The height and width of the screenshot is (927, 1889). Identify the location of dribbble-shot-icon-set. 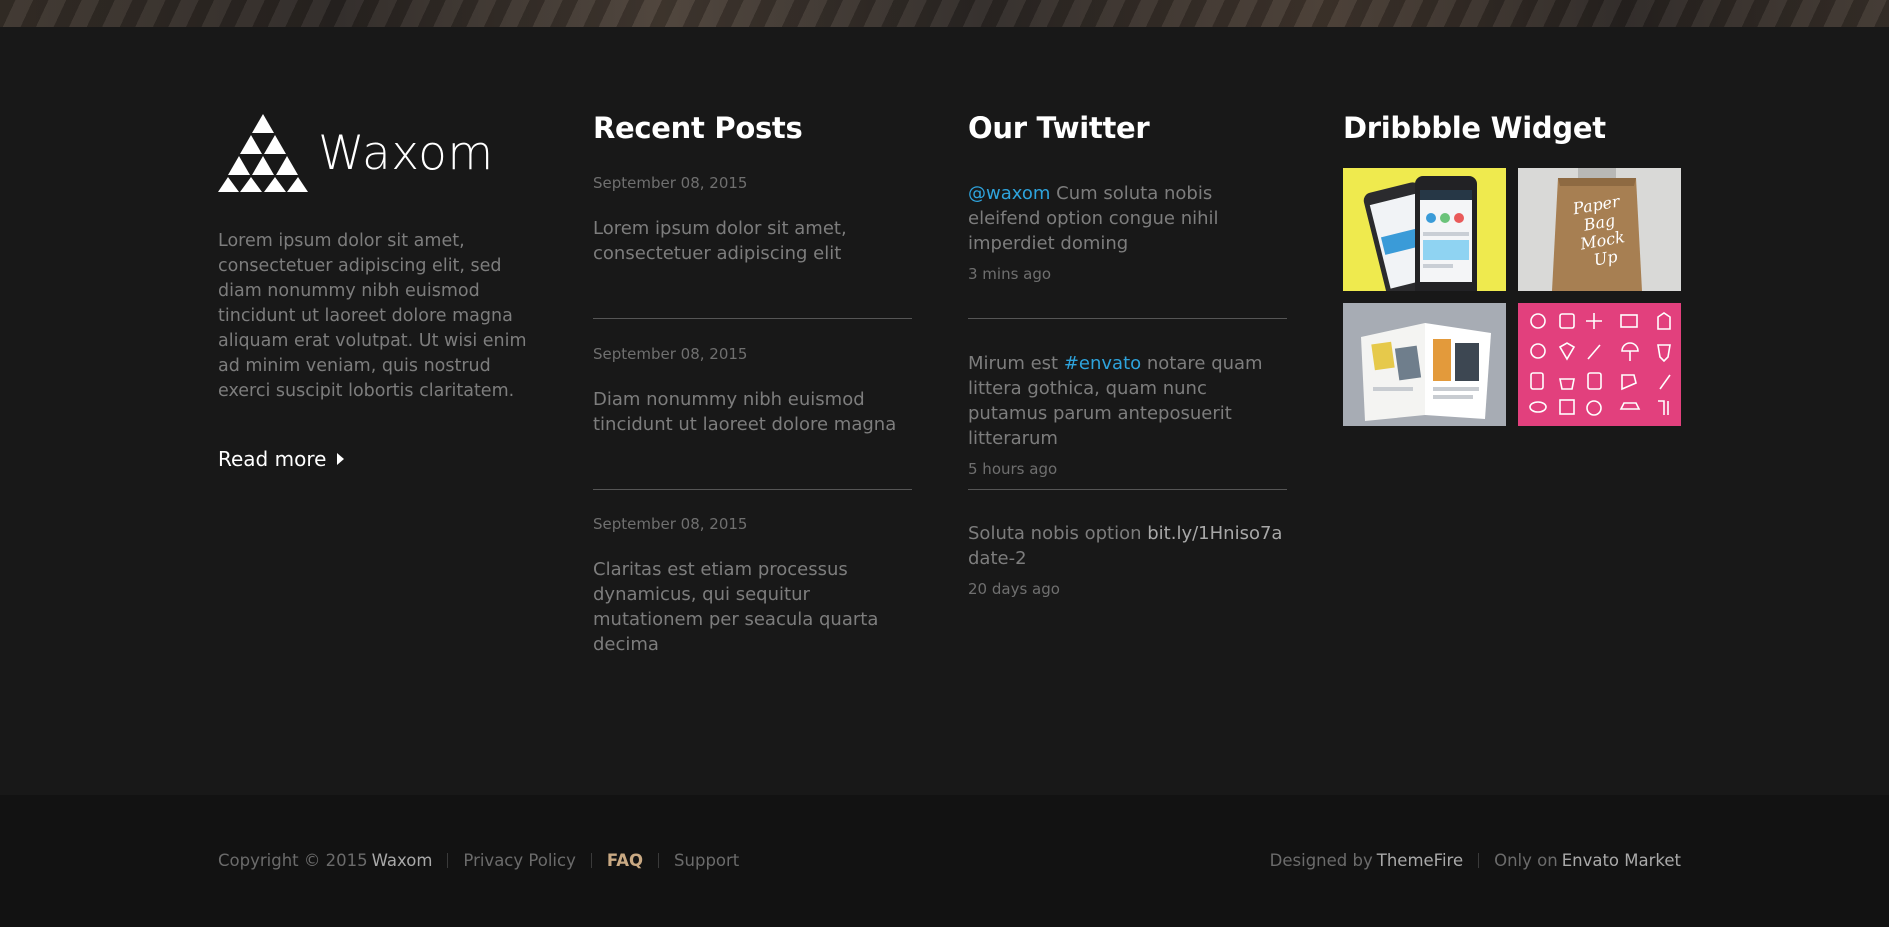
(1599, 364).